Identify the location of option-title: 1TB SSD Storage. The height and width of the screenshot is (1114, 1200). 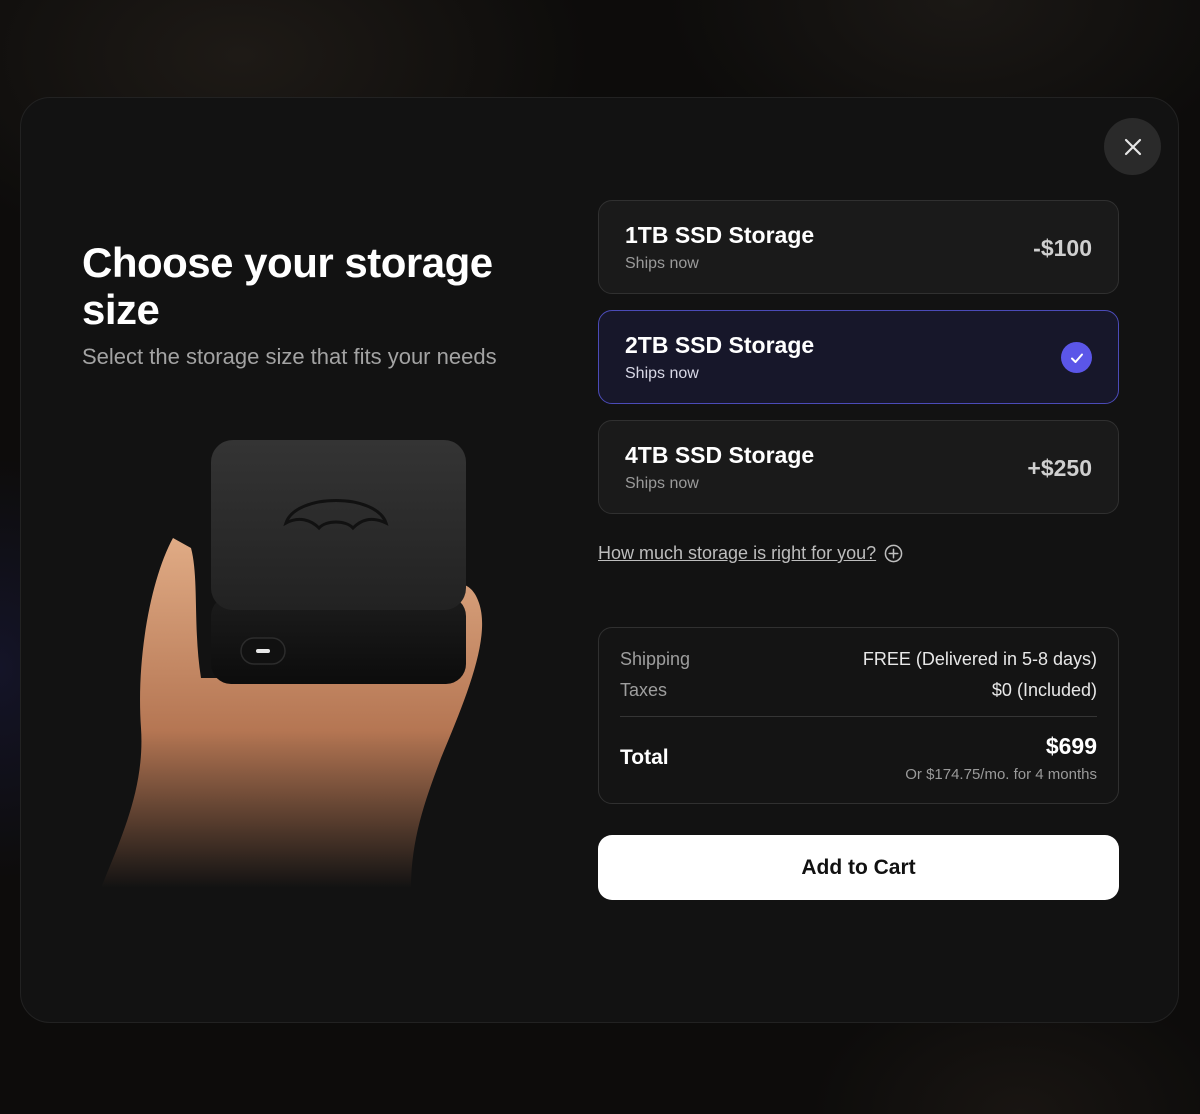
(720, 235).